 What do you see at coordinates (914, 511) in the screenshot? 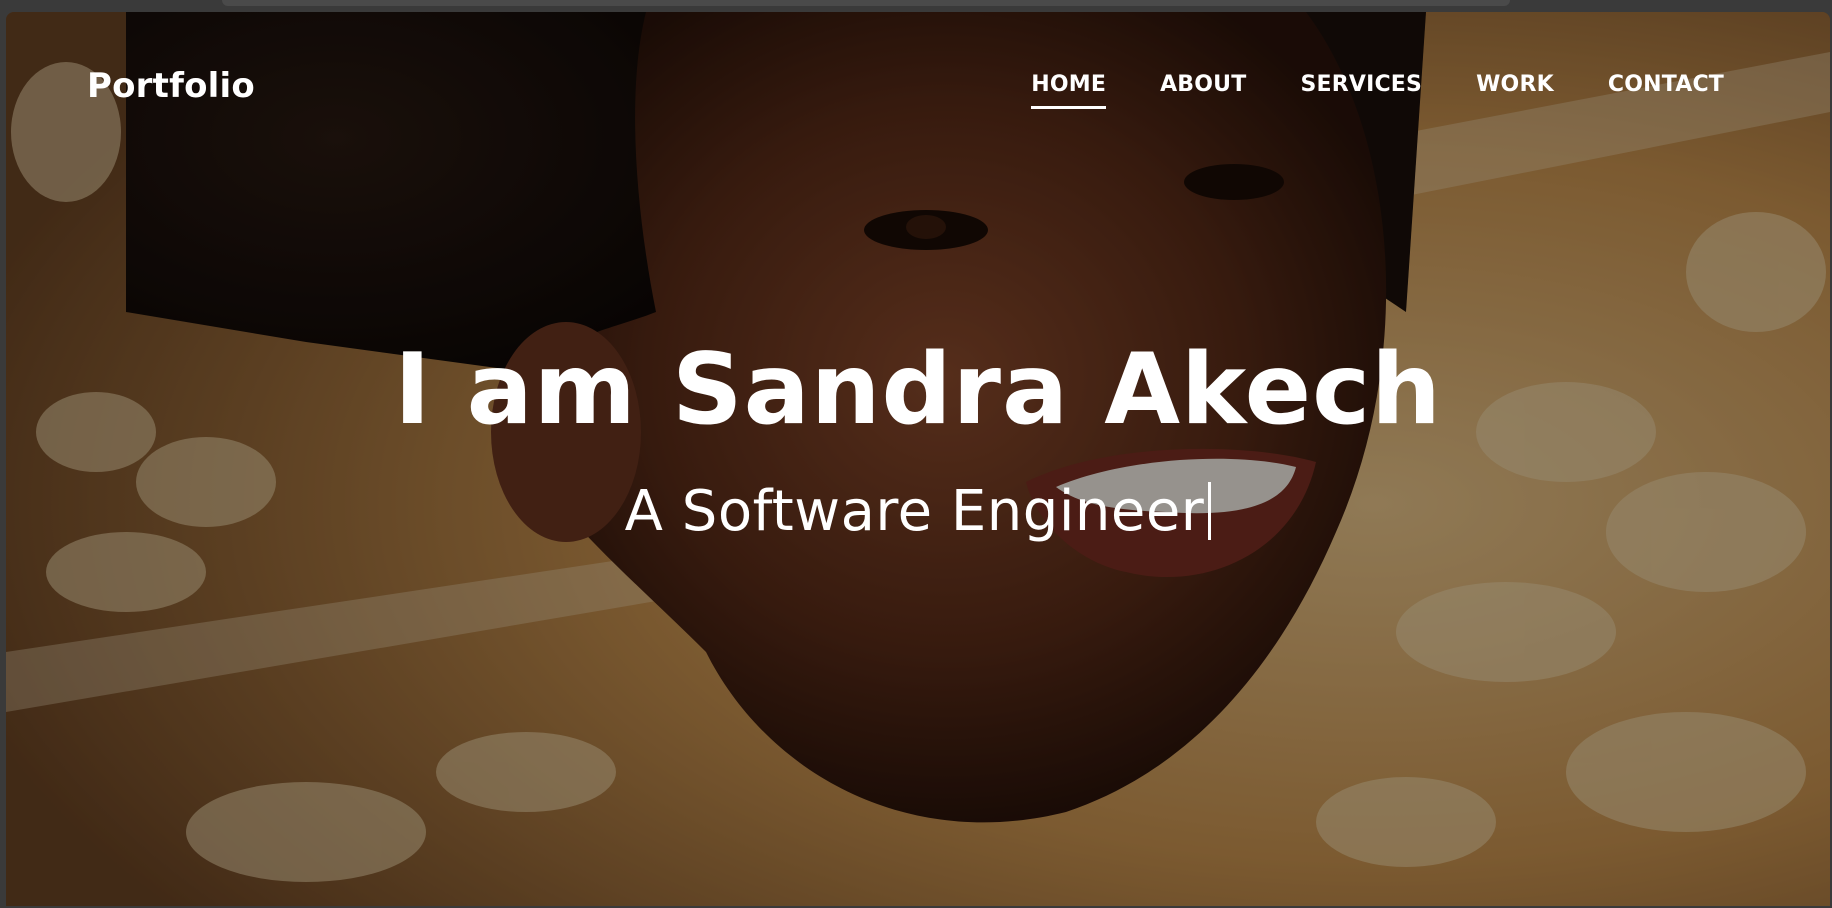
I see `hero-subtitle: A Software Engineer` at bounding box center [914, 511].